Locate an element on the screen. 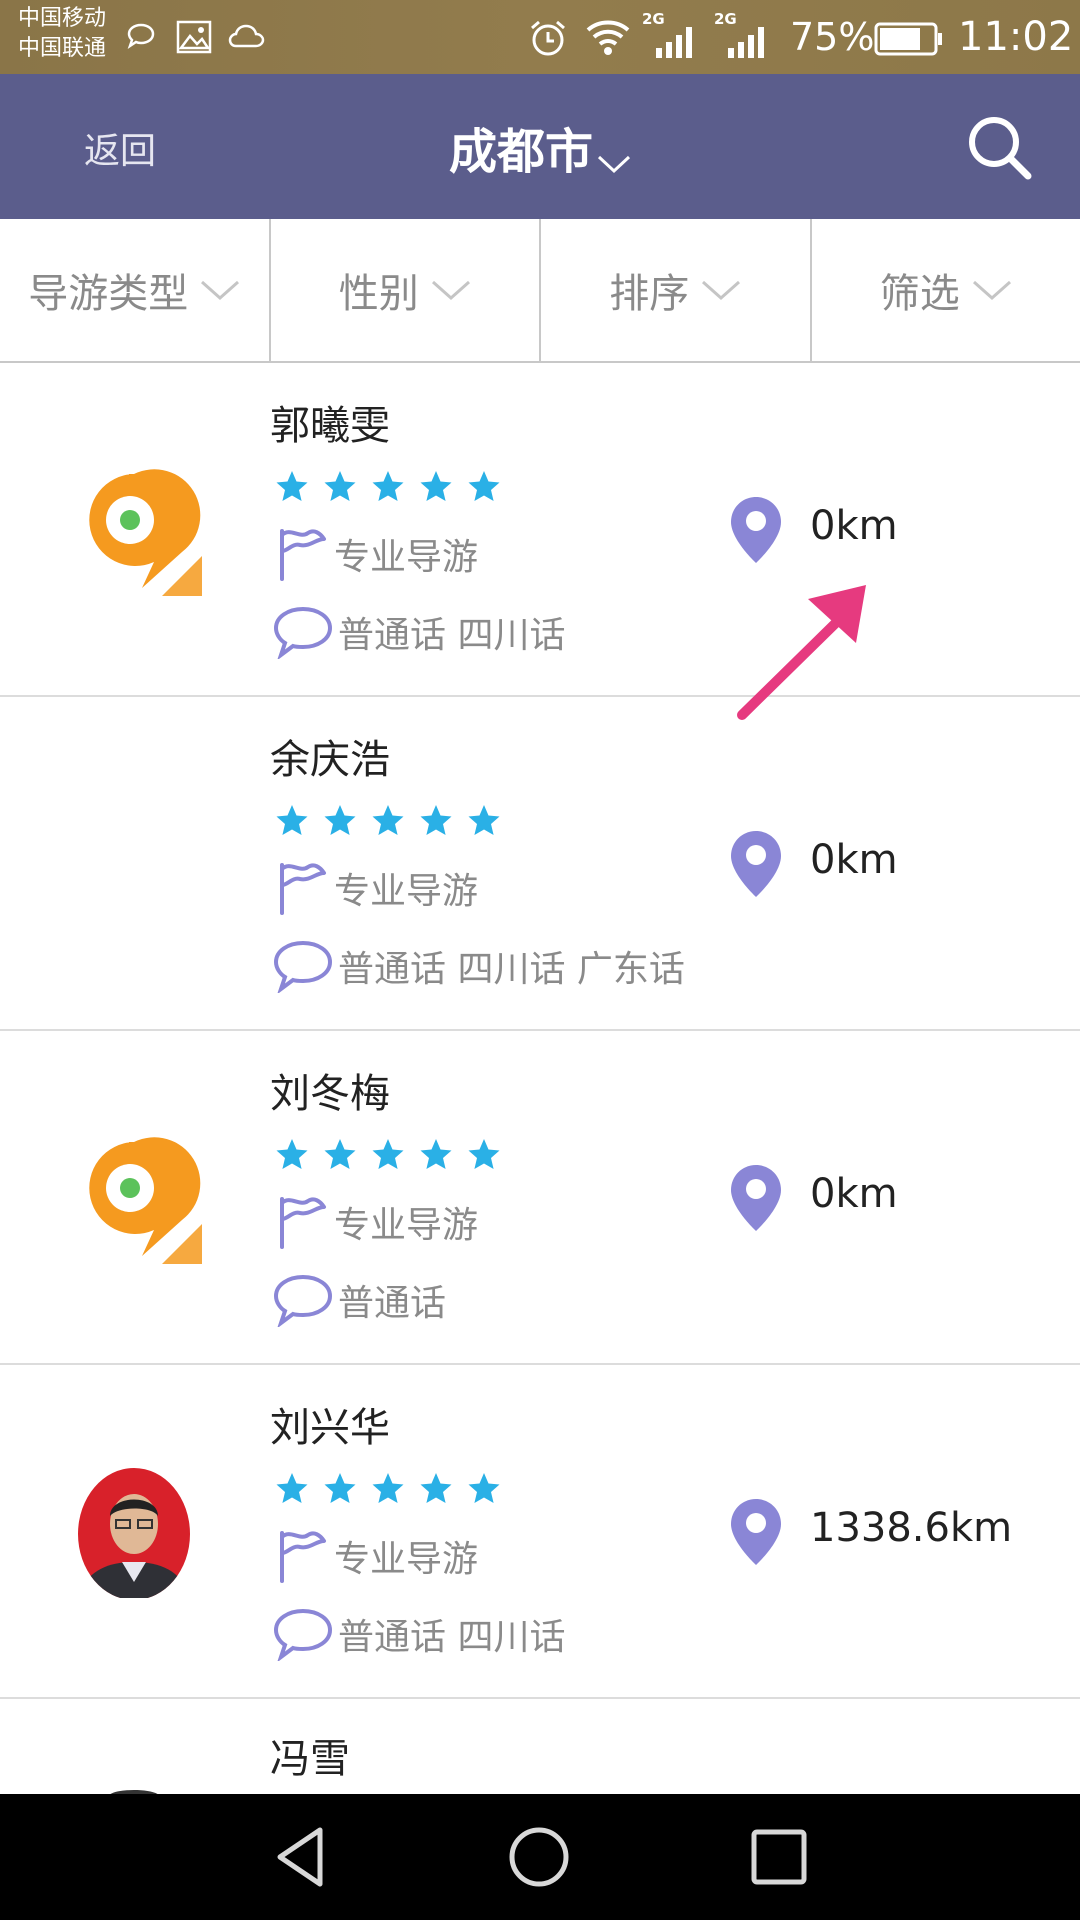 The height and width of the screenshot is (1920, 1080). chat-icon is located at coordinates (141, 36).